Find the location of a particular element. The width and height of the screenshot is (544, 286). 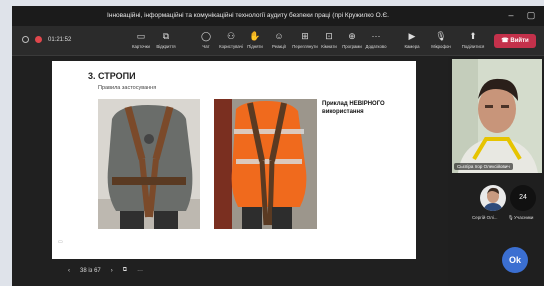

harness-misuse-photo is located at coordinates (265, 164).